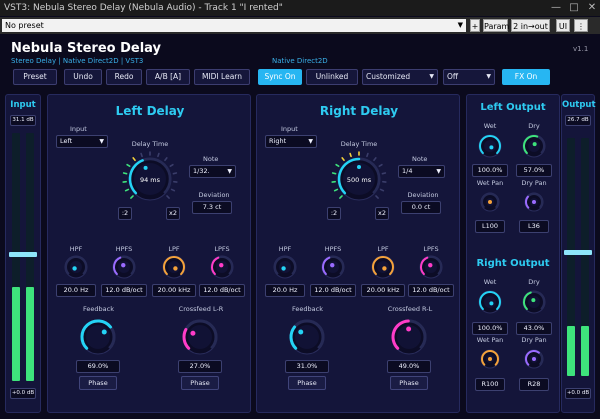 The width and height of the screenshot is (600, 419). I want to click on left-div2-button: :2, so click(125, 213).